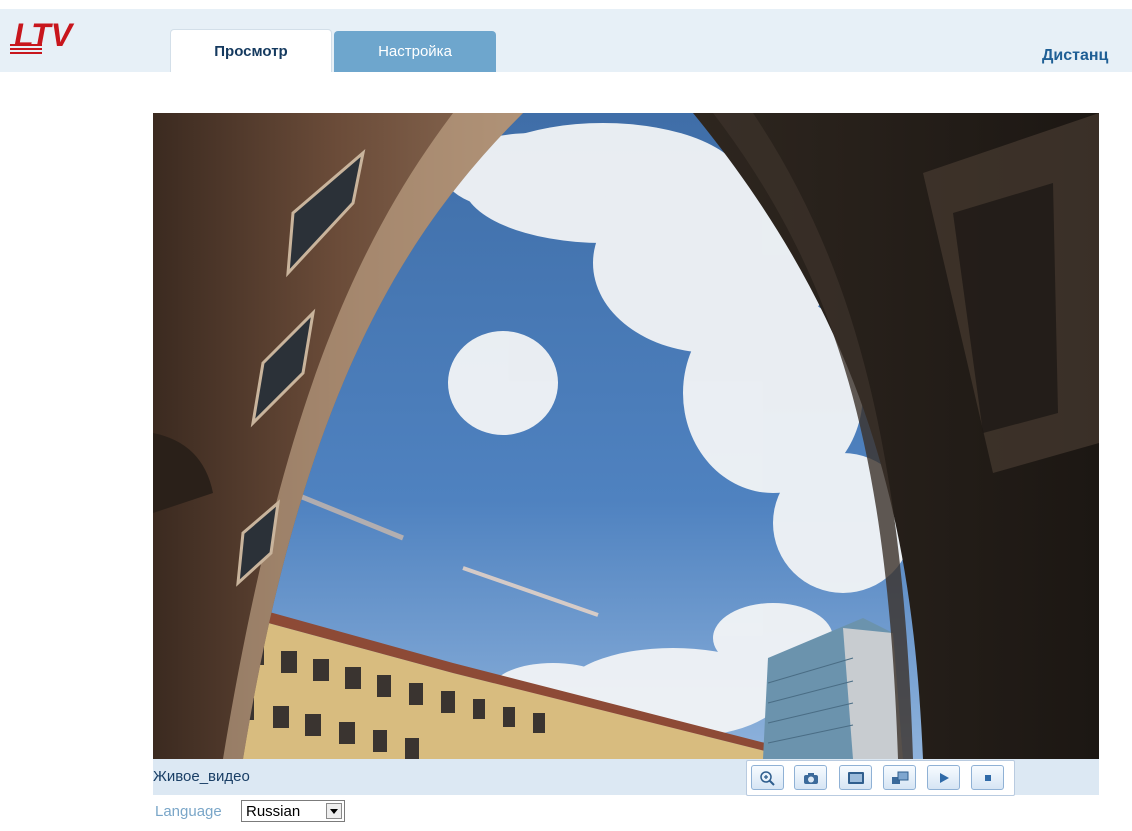 This screenshot has height=831, width=1132. I want to click on tab-view: Просмотр, so click(251, 50).